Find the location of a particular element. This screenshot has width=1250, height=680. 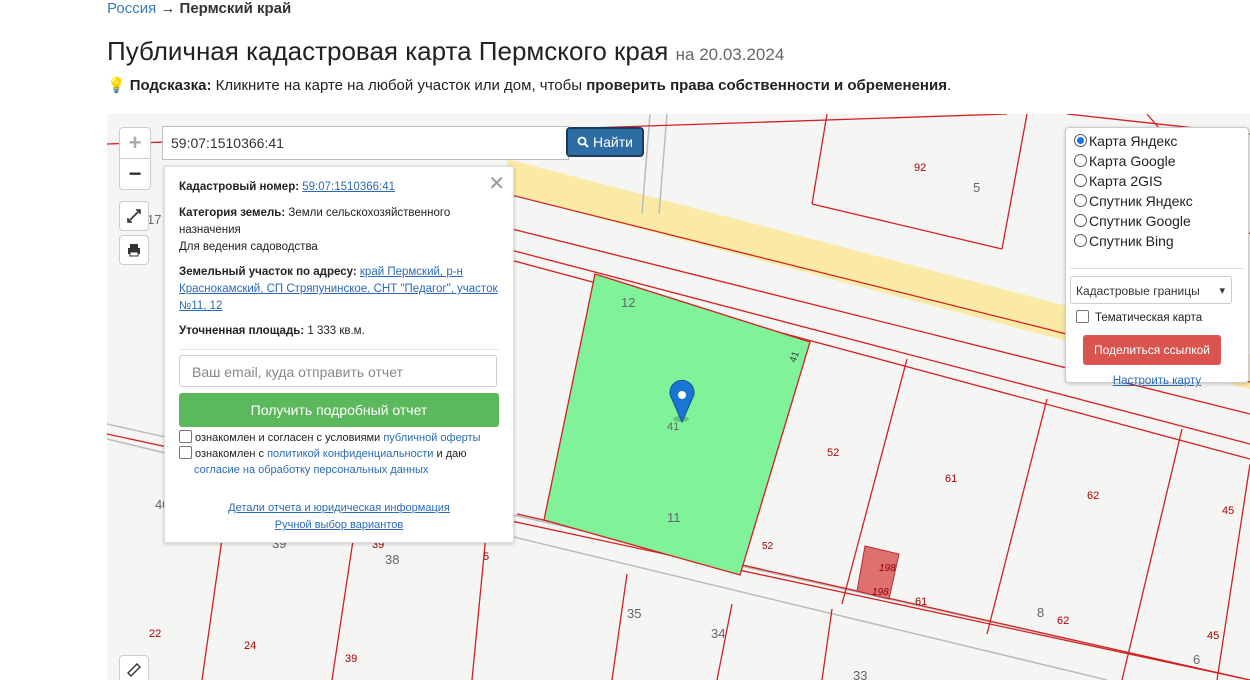

ruler-icon is located at coordinates (134, 670).